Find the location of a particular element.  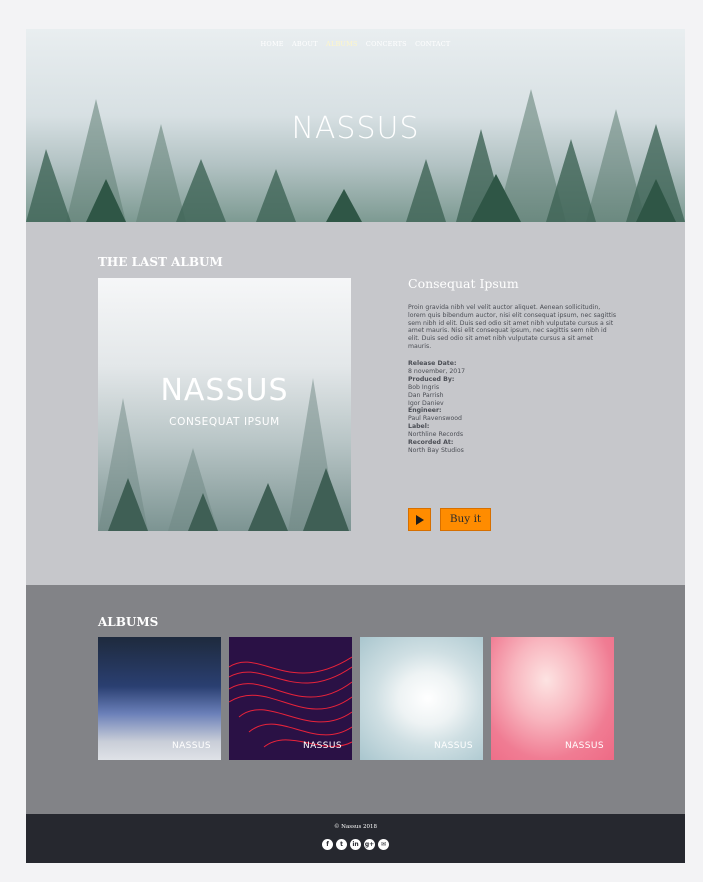

social-links: f t in g+ ✉ is located at coordinates (355, 844).